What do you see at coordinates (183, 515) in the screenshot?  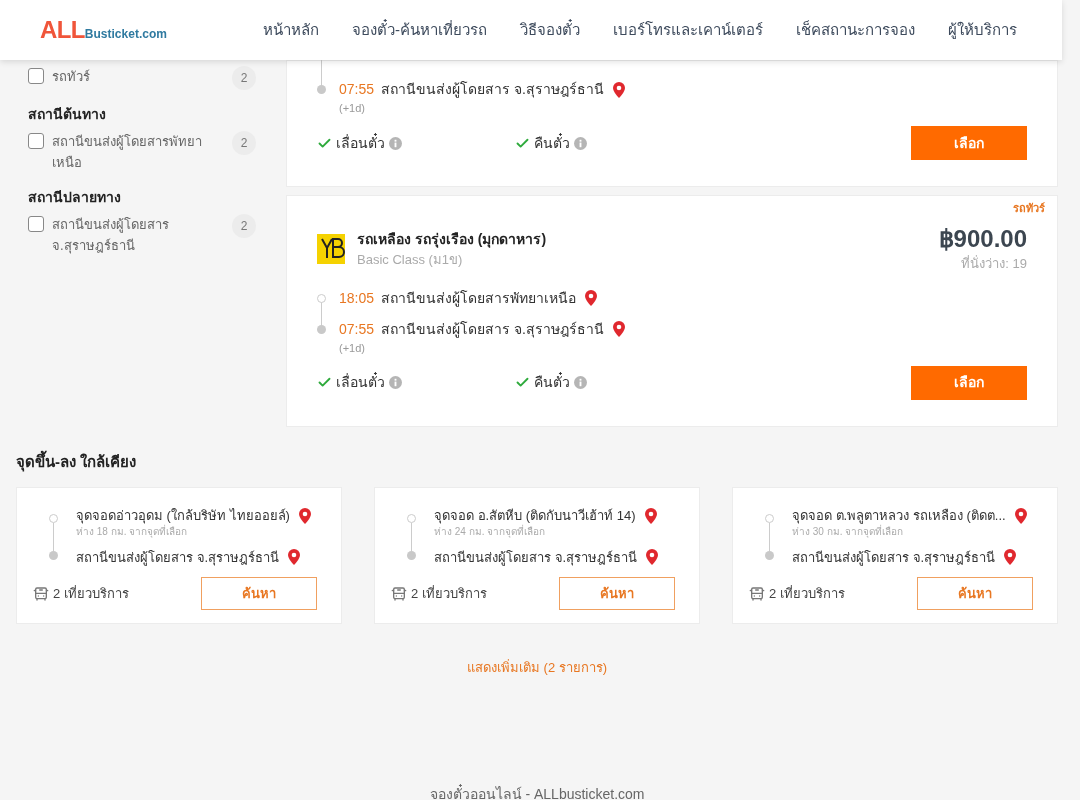 I see `stop-name: จุดจอดอ่าวอุดม (ใกล้บริษัท ไทยออยล์)` at bounding box center [183, 515].